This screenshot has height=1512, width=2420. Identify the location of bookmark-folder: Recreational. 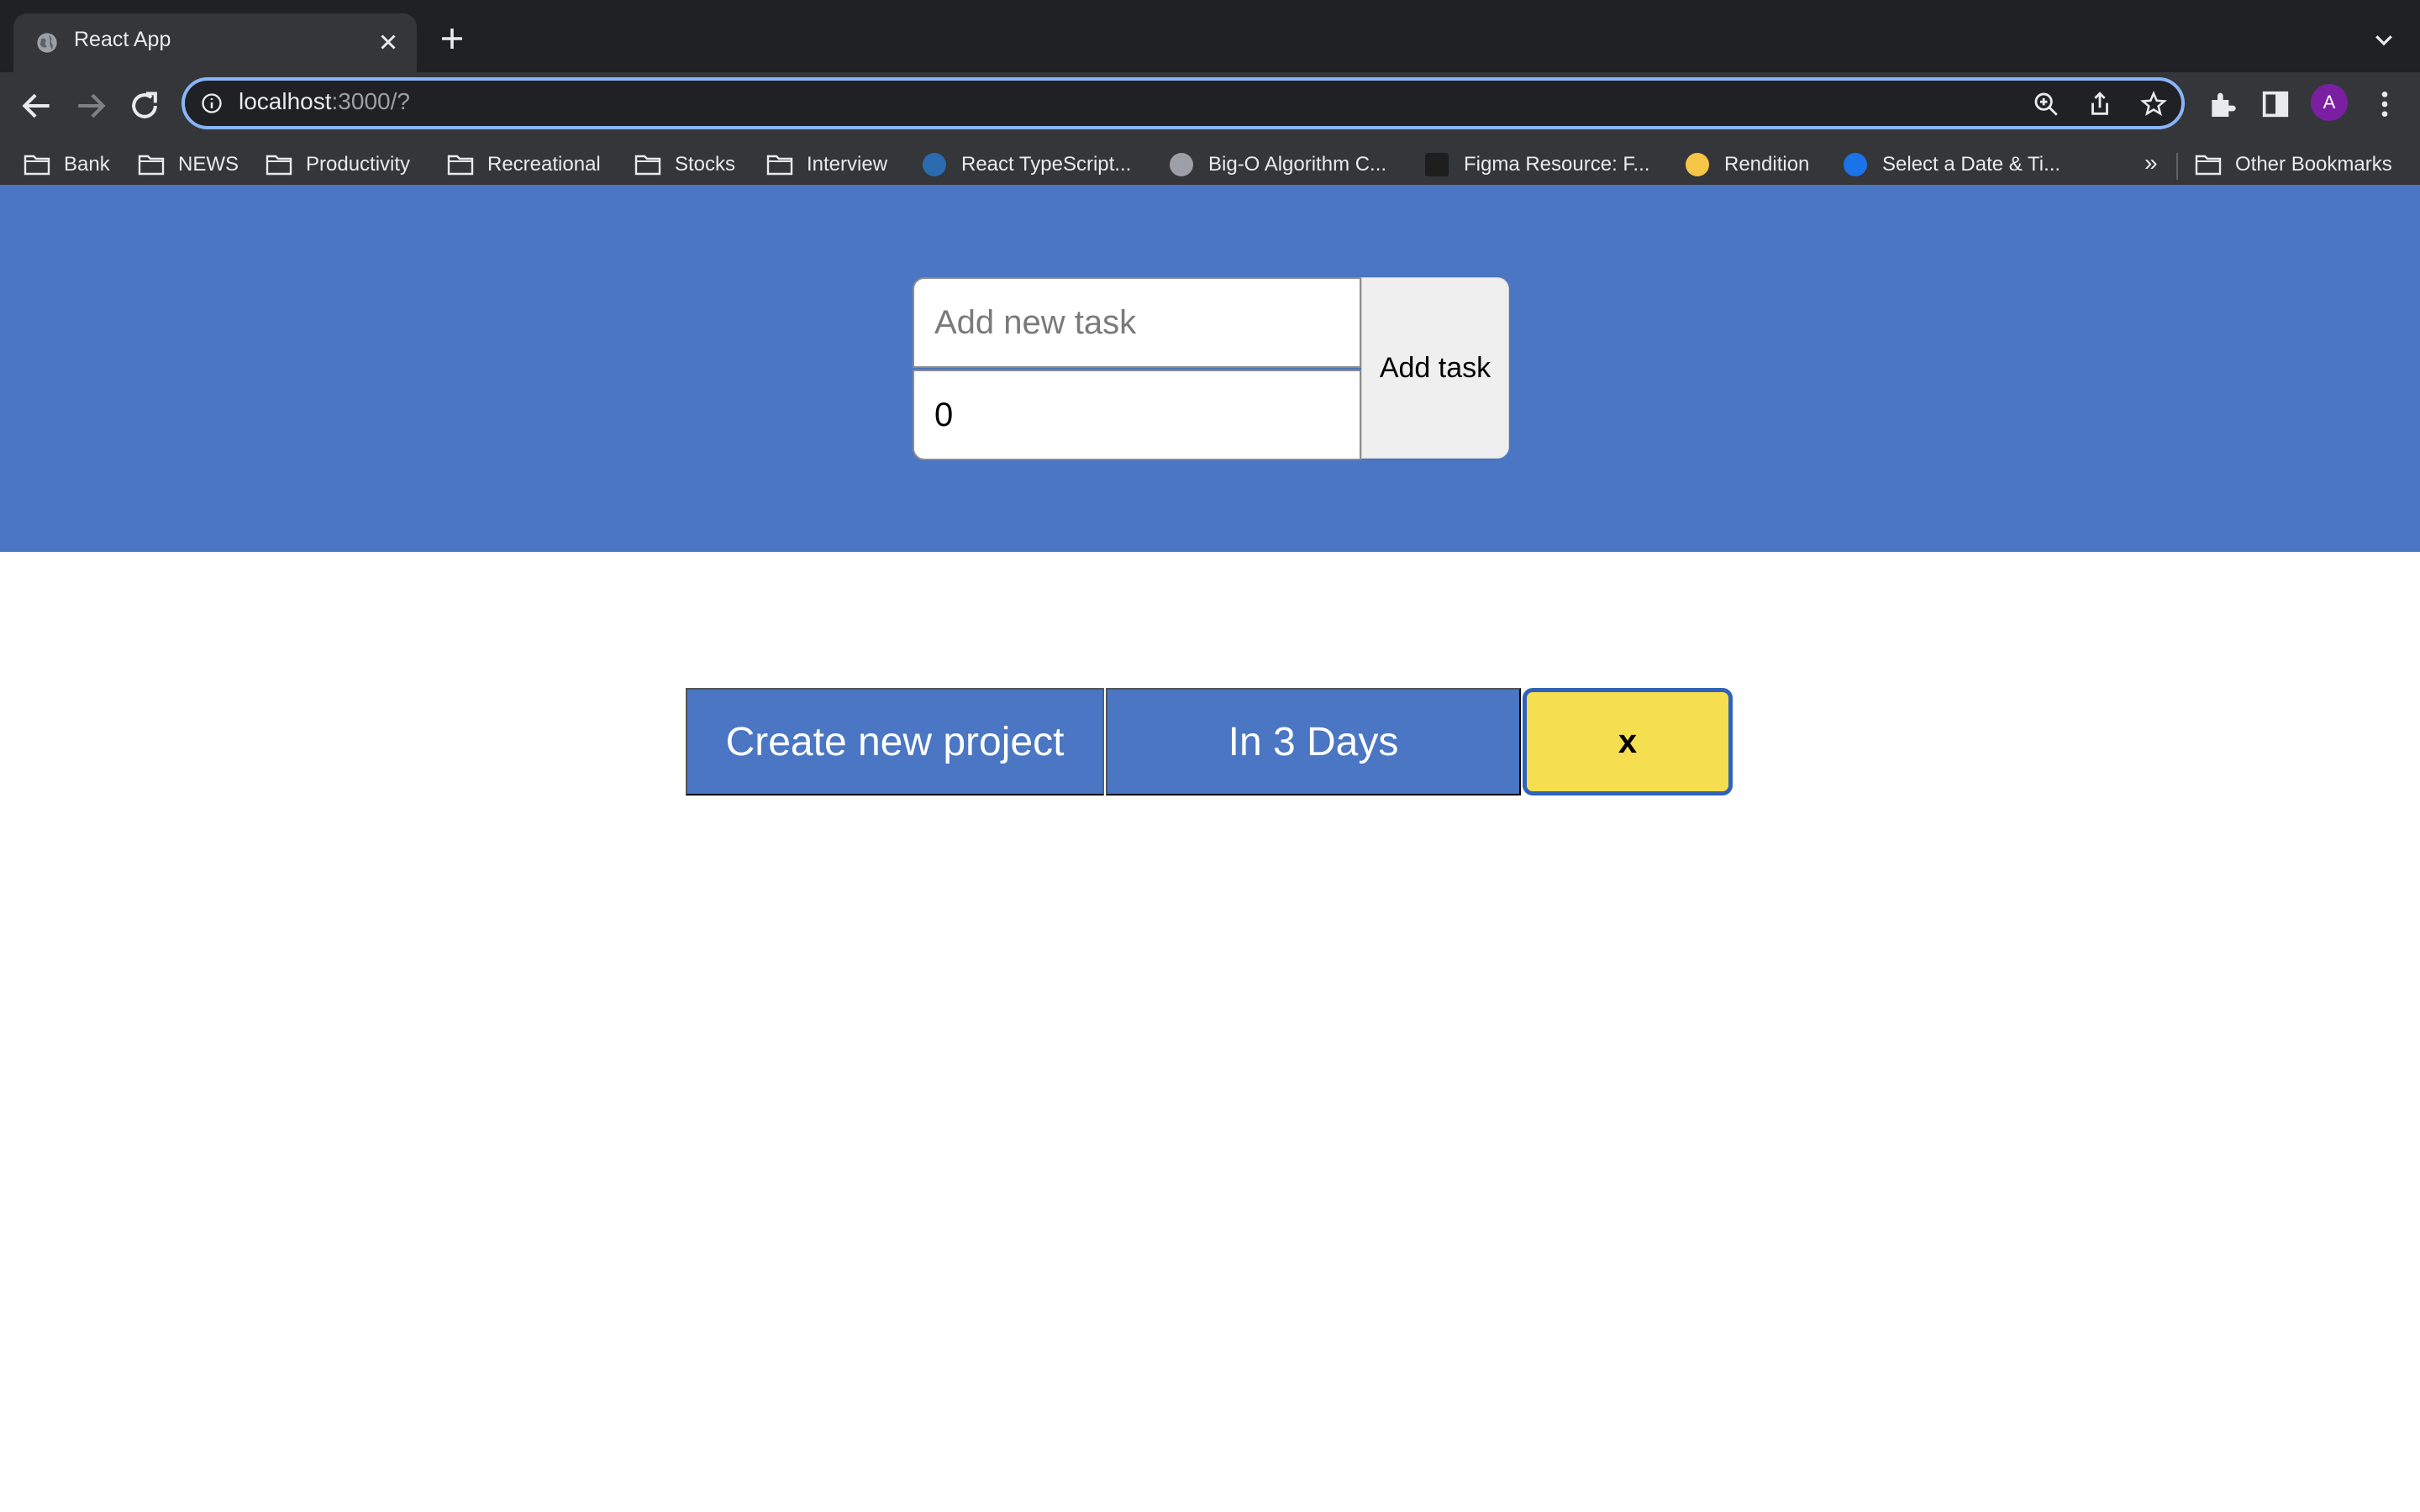
(524, 165).